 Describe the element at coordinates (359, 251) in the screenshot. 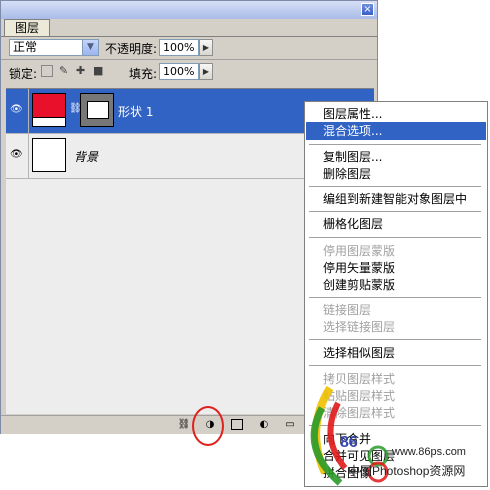

I see `menu-item-disable-layer-mask: 停用图层蒙版` at that location.